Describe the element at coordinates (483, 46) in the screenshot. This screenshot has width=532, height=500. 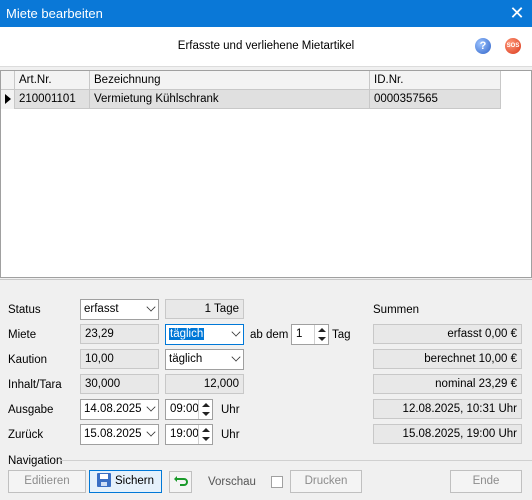
I see `help-icon: ?` at that location.